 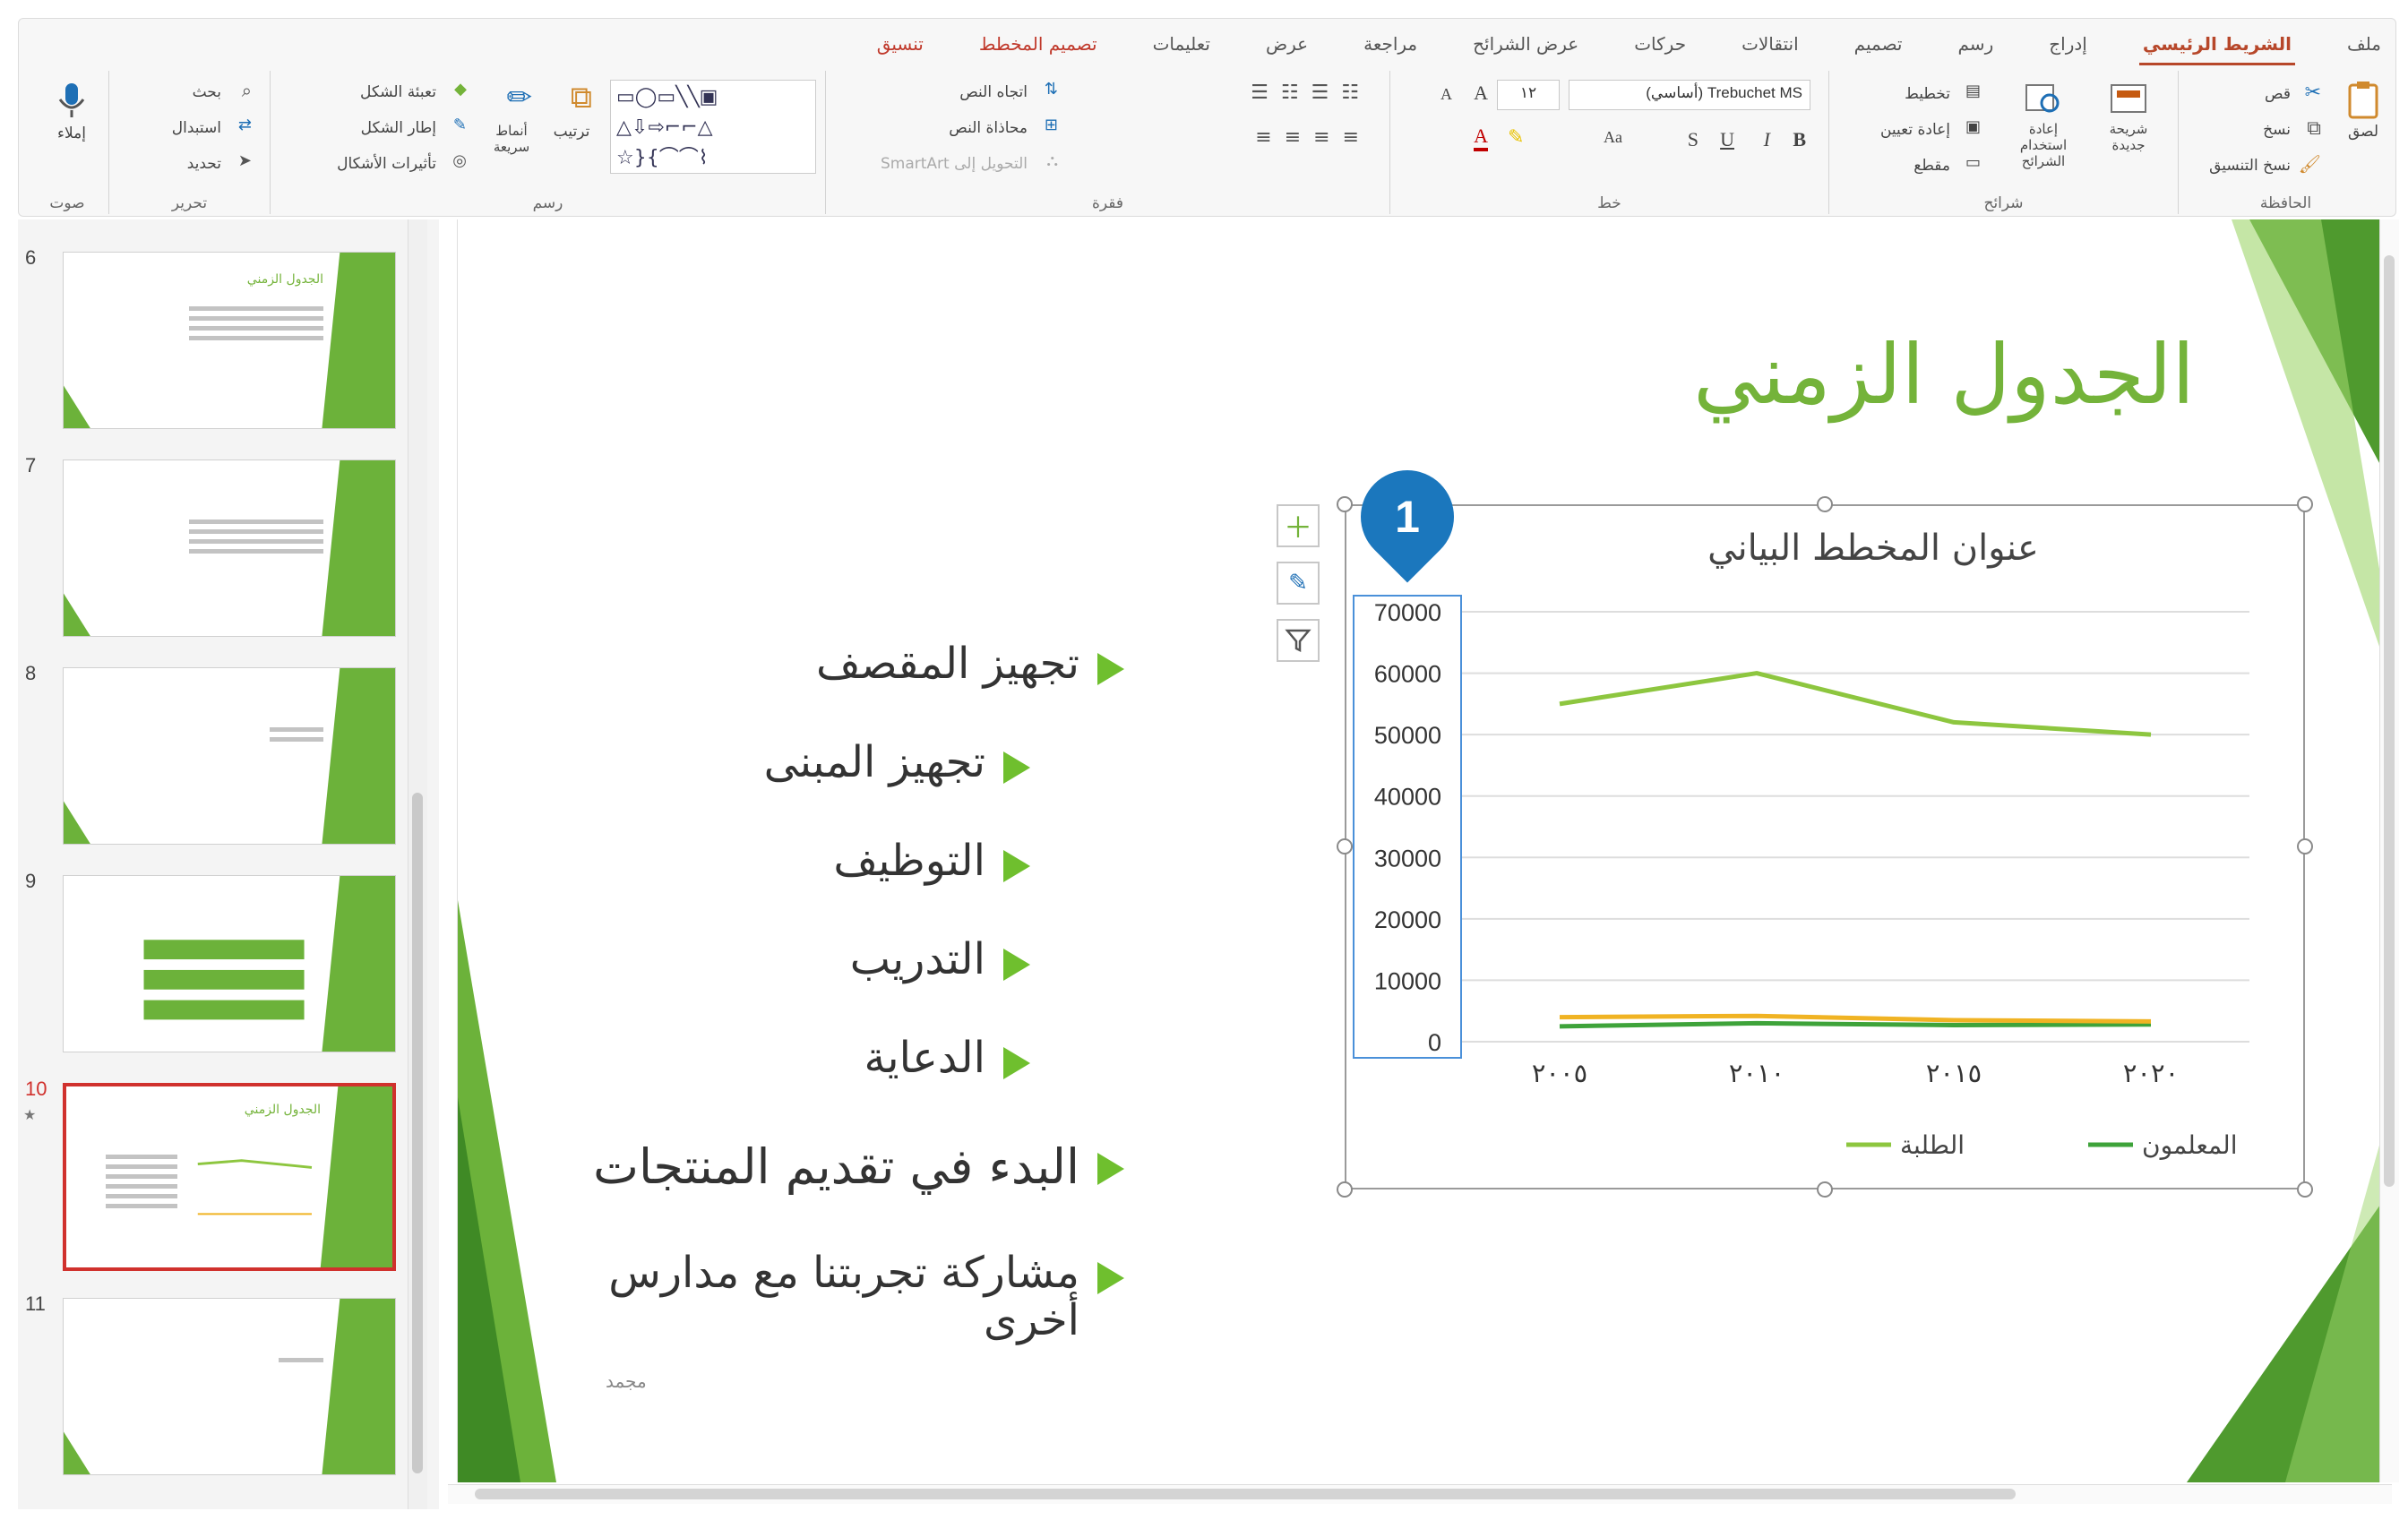 I want to click on bullet-text: تجهيز المبنى, so click(x=874, y=762).